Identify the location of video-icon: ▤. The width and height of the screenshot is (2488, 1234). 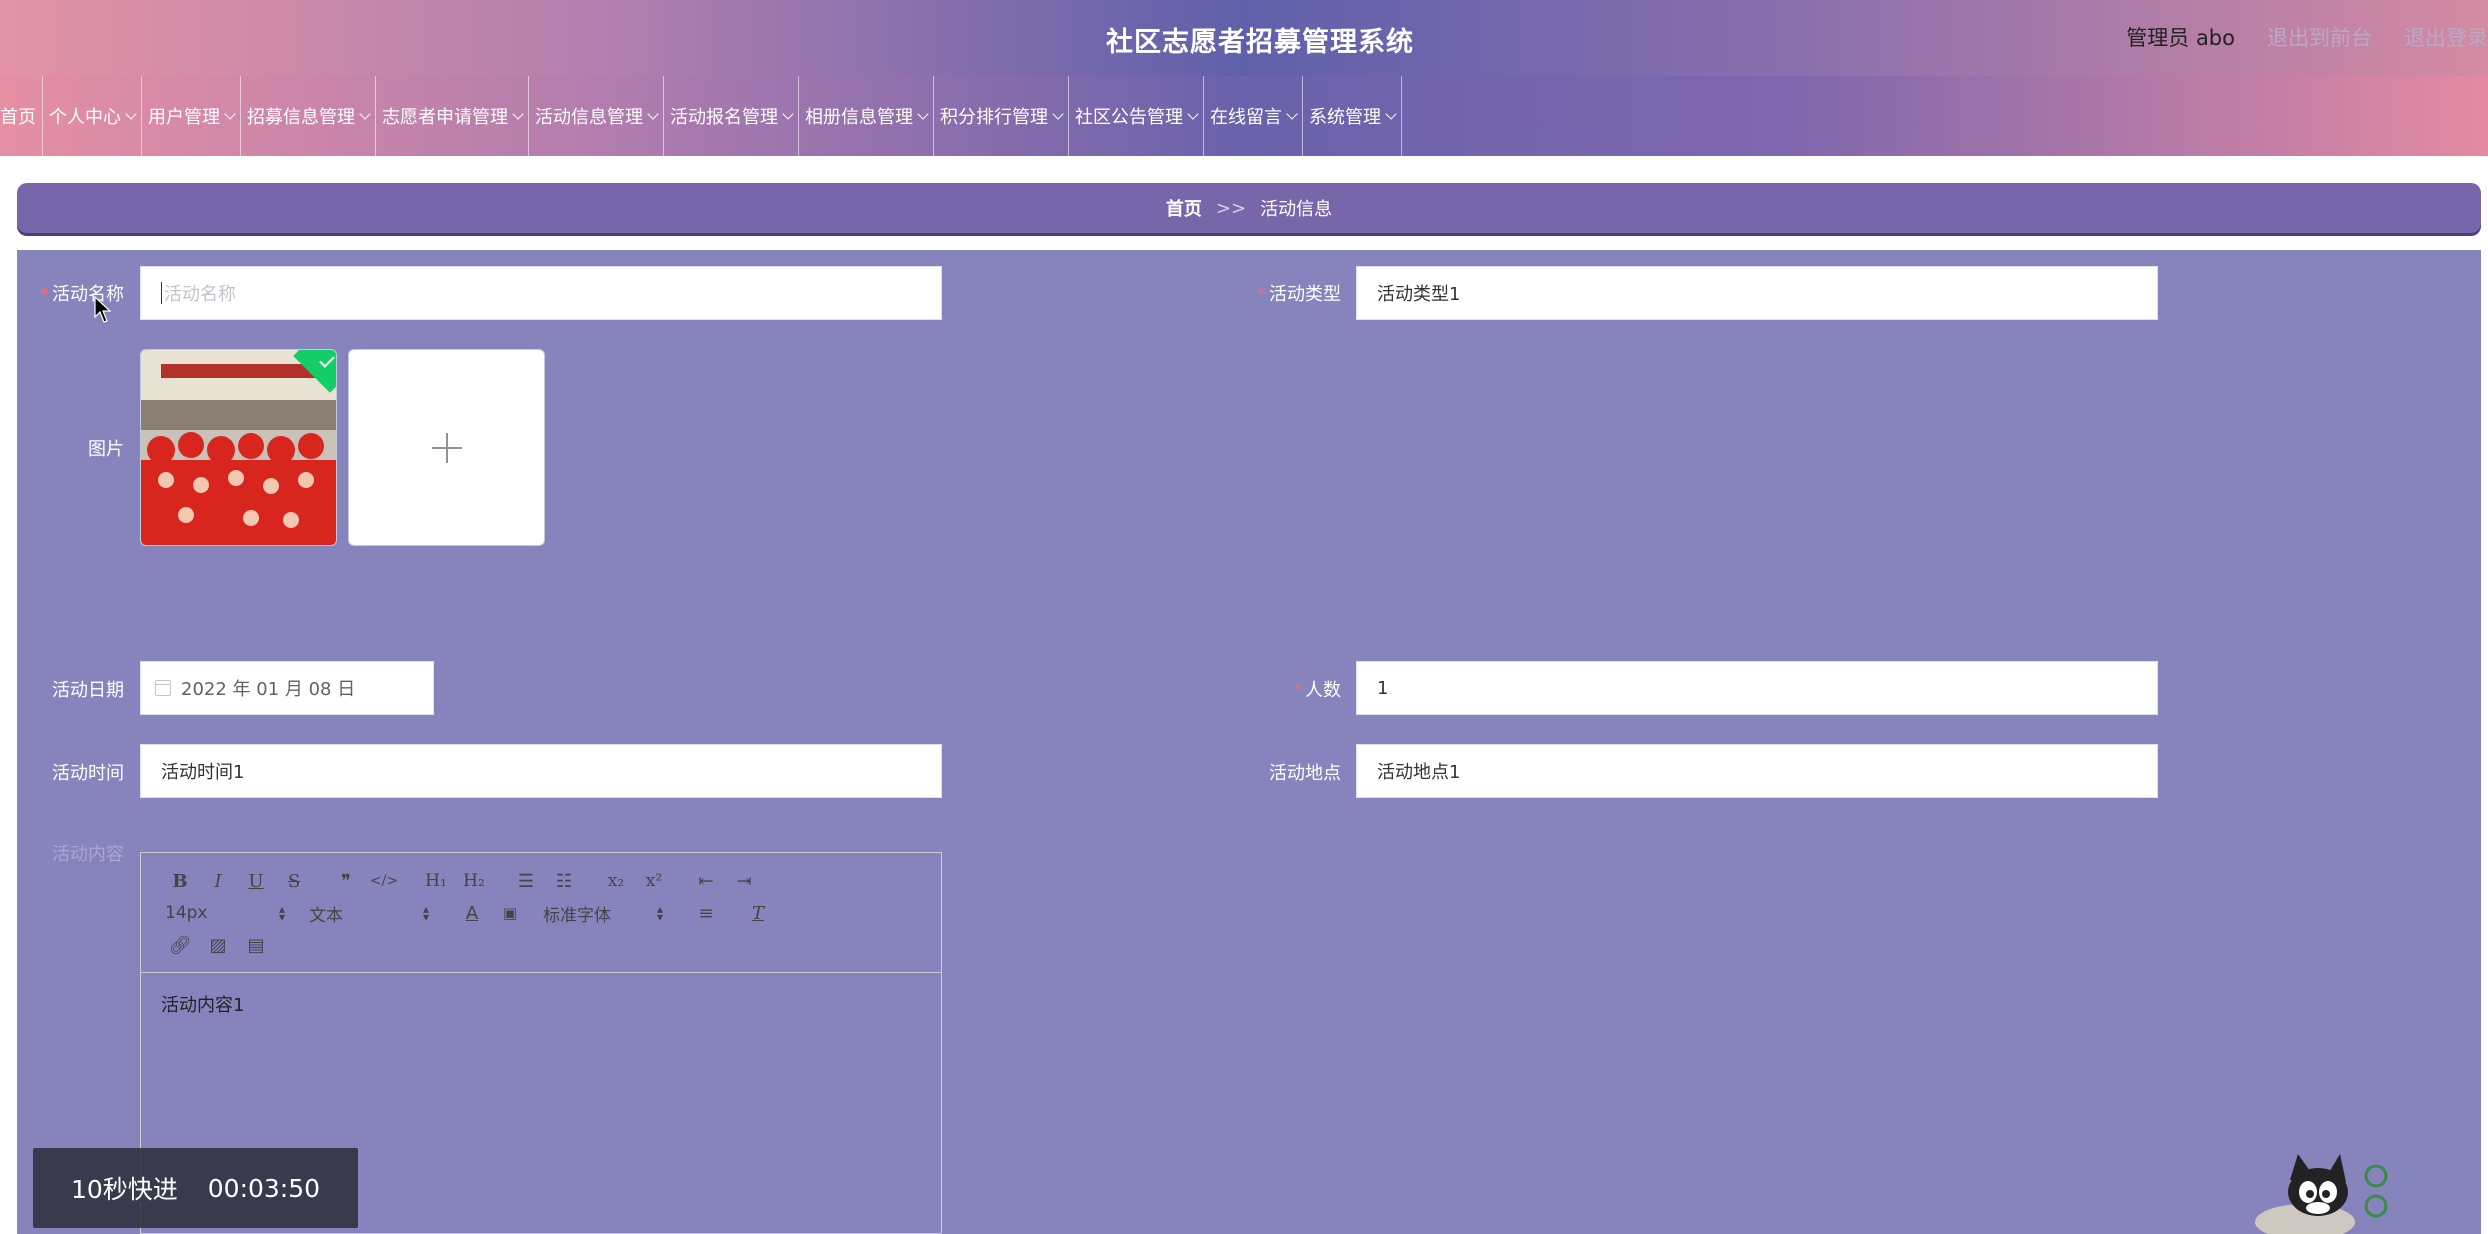
(256, 945).